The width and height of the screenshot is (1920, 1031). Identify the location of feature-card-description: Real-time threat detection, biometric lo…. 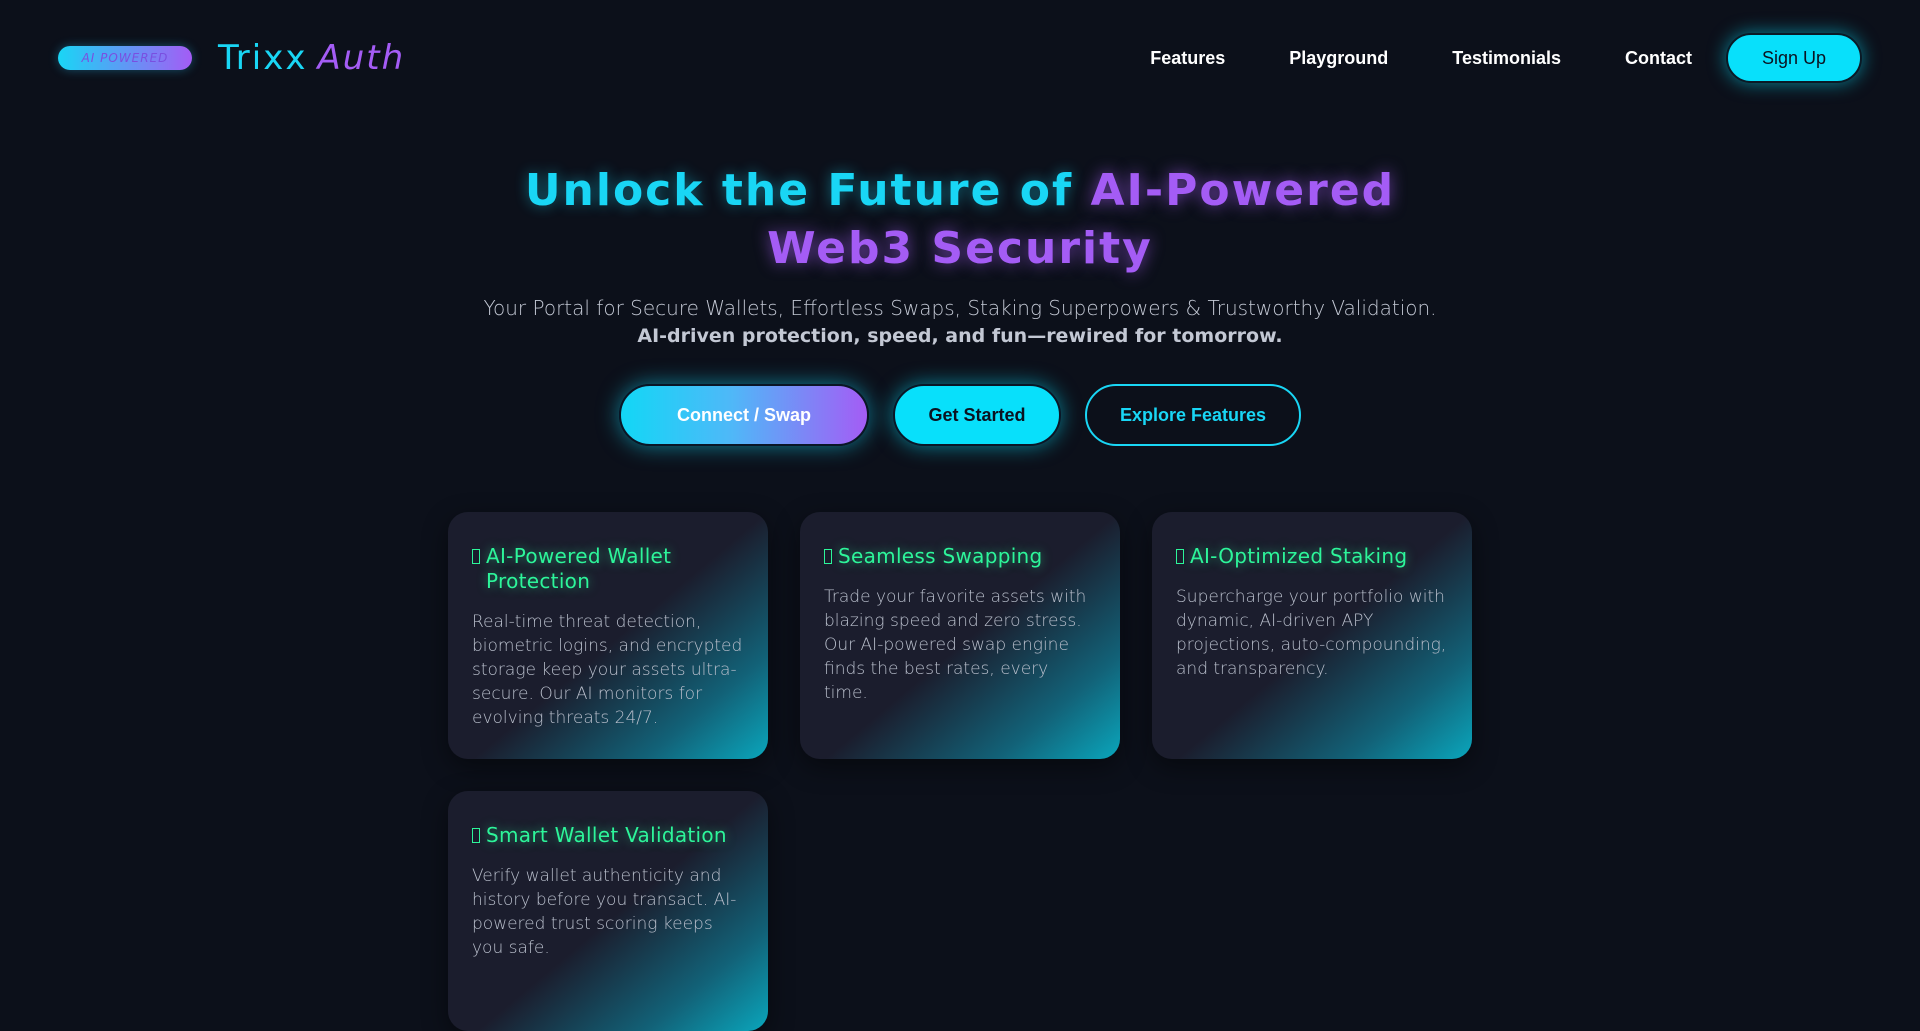
(607, 670).